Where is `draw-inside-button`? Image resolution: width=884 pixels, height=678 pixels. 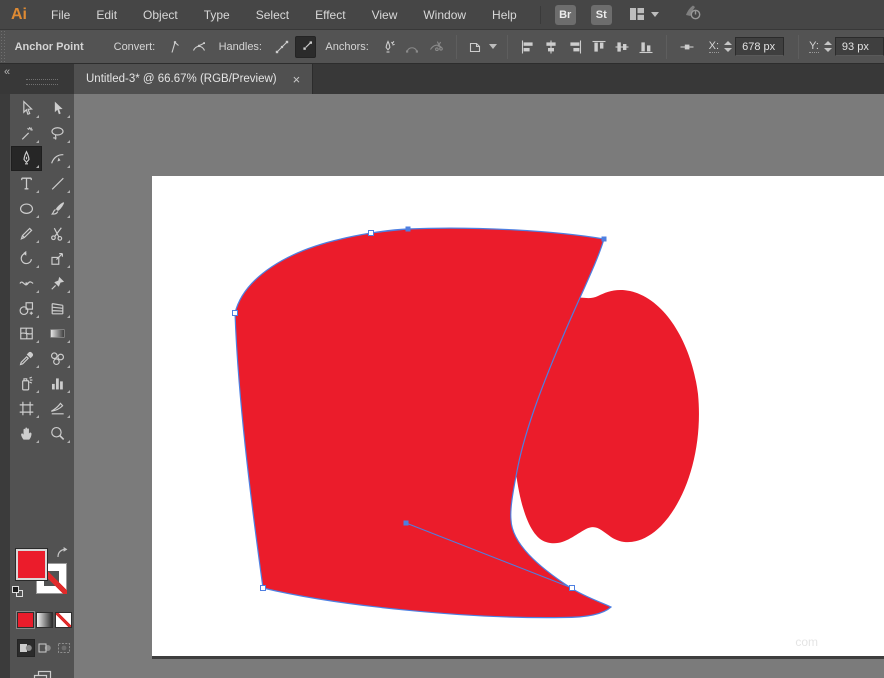 draw-inside-button is located at coordinates (64, 648).